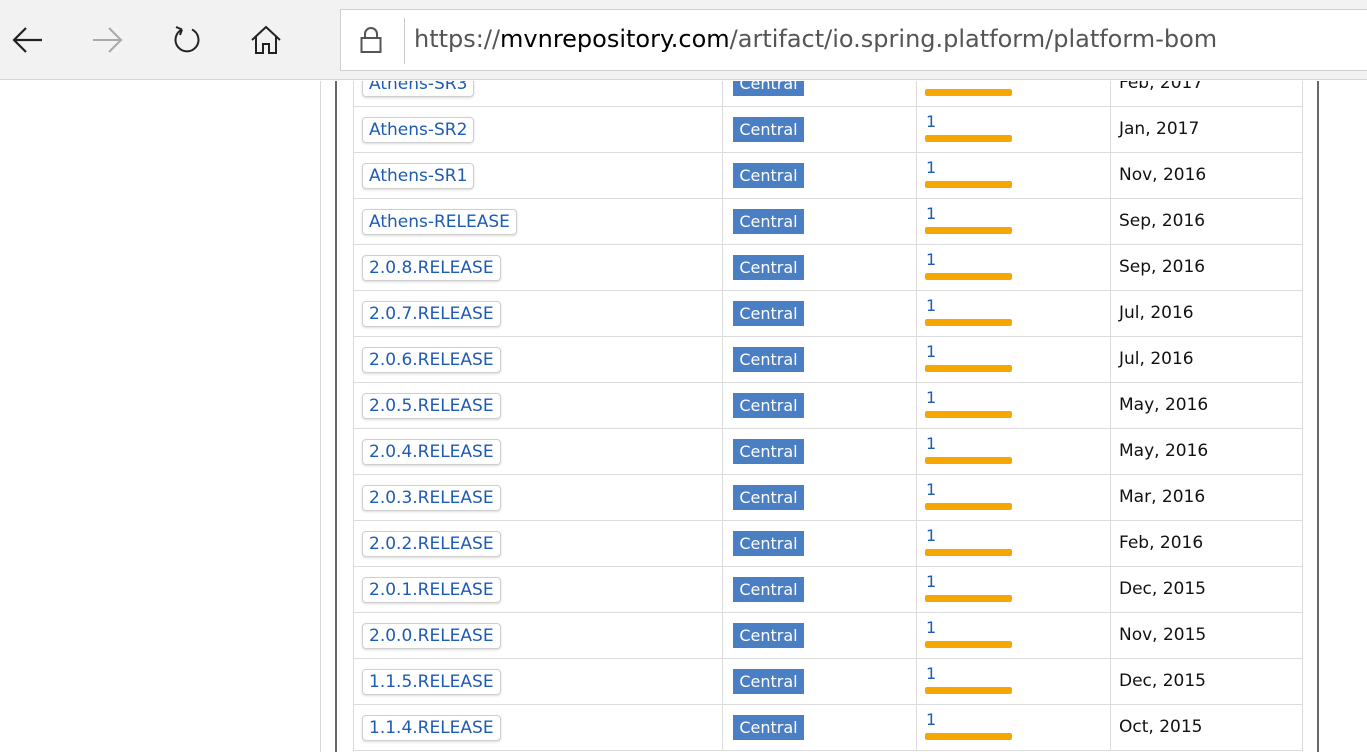 Image resolution: width=1367 pixels, height=752 pixels. Describe the element at coordinates (431, 682) in the screenshot. I see `version-link: 1.1.5.RELEASE` at that location.